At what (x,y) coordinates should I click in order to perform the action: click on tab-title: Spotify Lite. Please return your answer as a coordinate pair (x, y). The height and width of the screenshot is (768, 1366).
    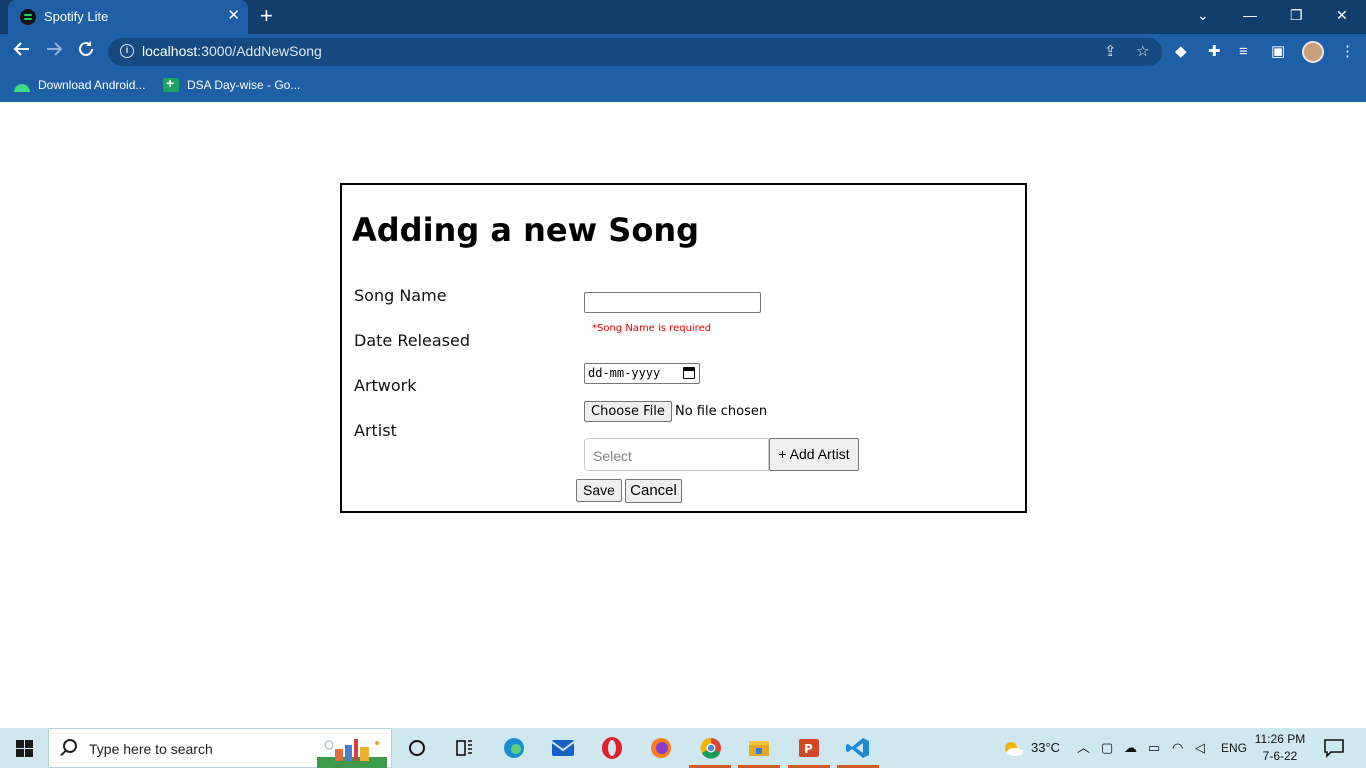
    Looking at the image, I should click on (76, 16).